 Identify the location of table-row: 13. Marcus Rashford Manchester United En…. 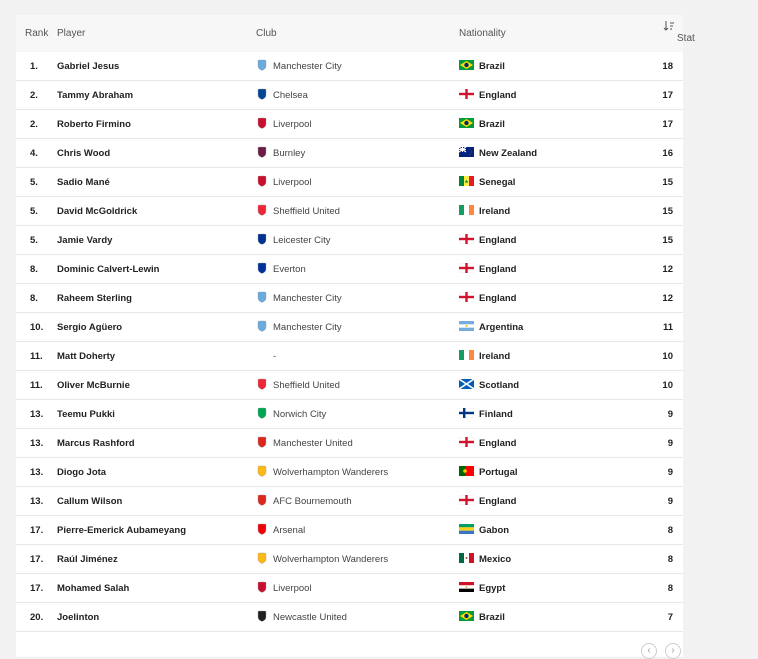
(349, 443).